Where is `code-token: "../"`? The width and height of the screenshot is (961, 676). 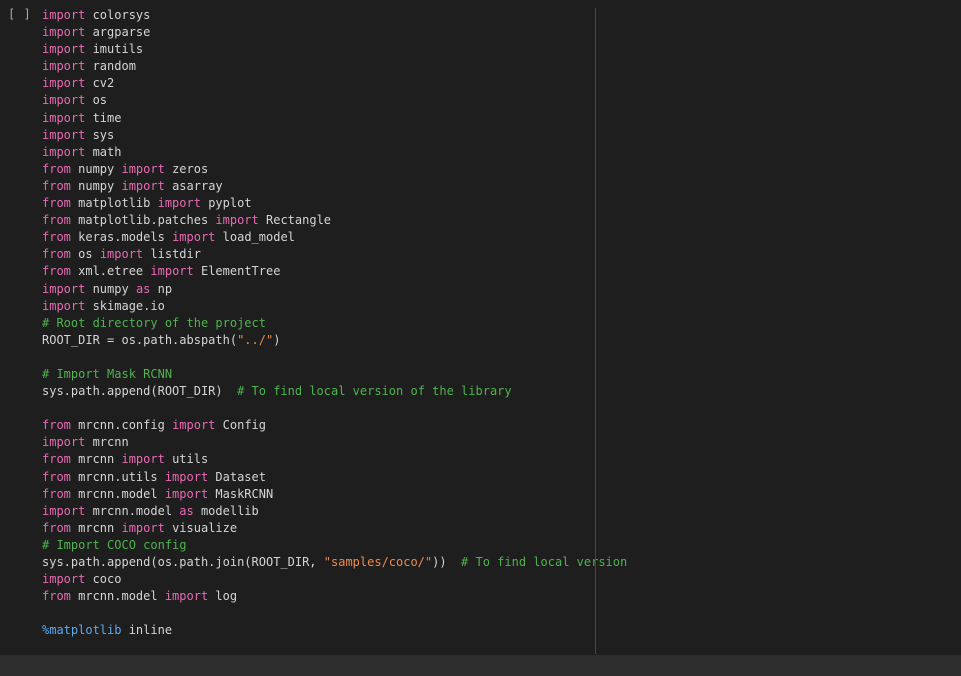
code-token: "../" is located at coordinates (255, 339).